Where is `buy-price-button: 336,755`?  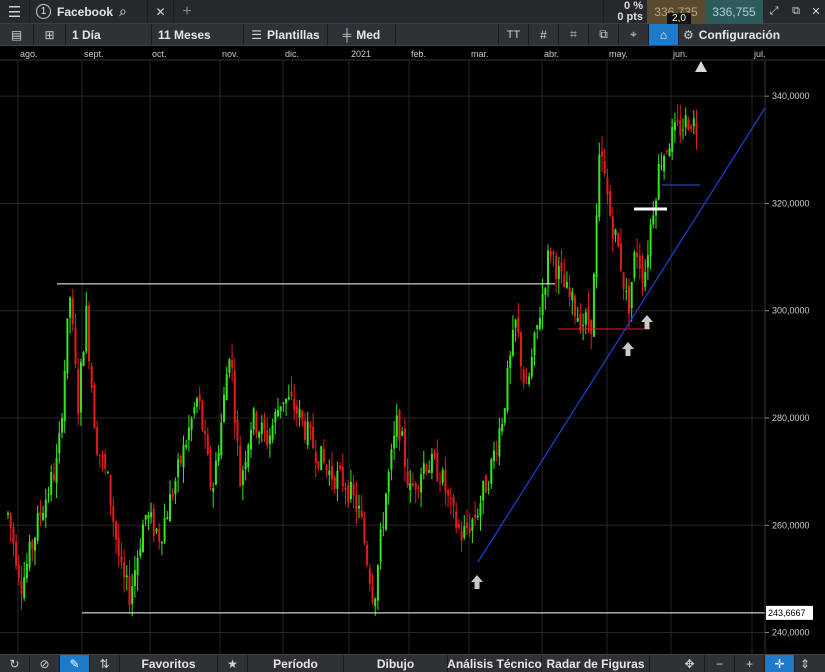 buy-price-button: 336,755 is located at coordinates (734, 12).